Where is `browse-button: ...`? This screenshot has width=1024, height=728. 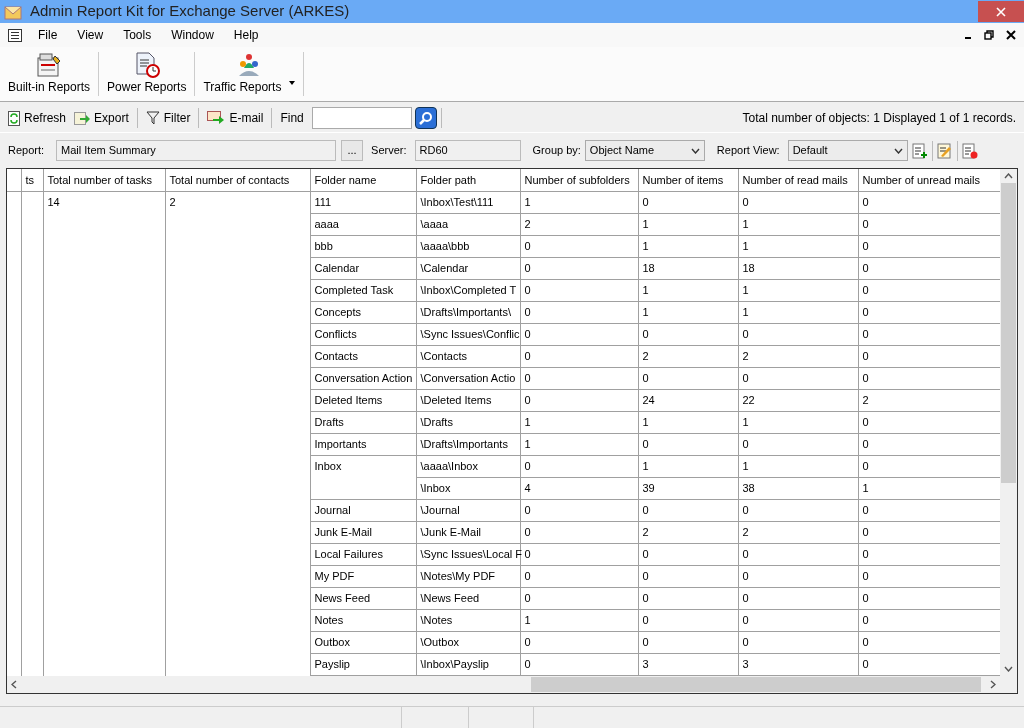 browse-button: ... is located at coordinates (352, 150).